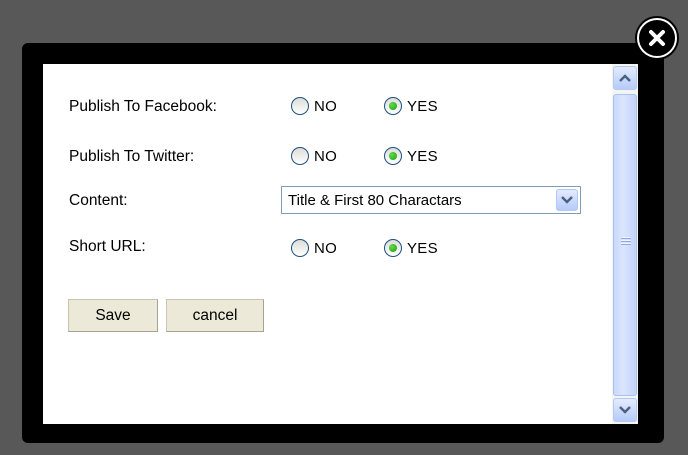  Describe the element at coordinates (422, 248) in the screenshot. I see `short-url-yes-label: YES` at that location.